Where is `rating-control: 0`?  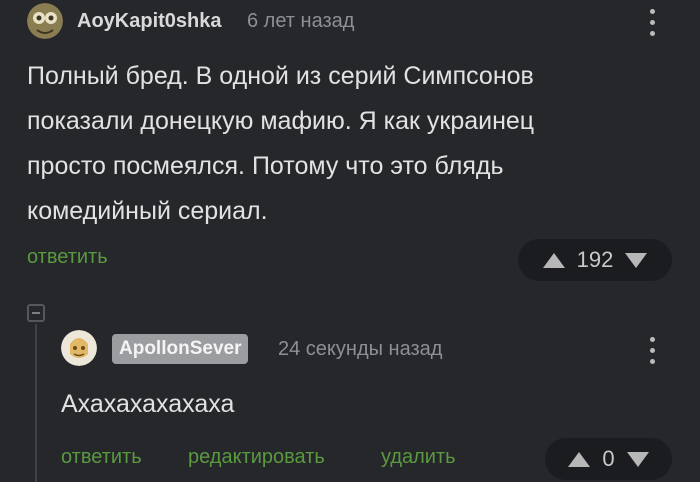 rating-control: 0 is located at coordinates (608, 459).